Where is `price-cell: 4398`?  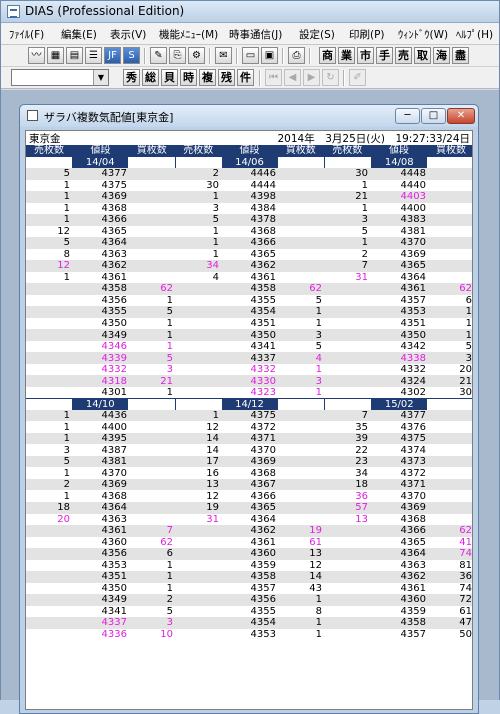
price-cell: 4398 is located at coordinates (249, 197).